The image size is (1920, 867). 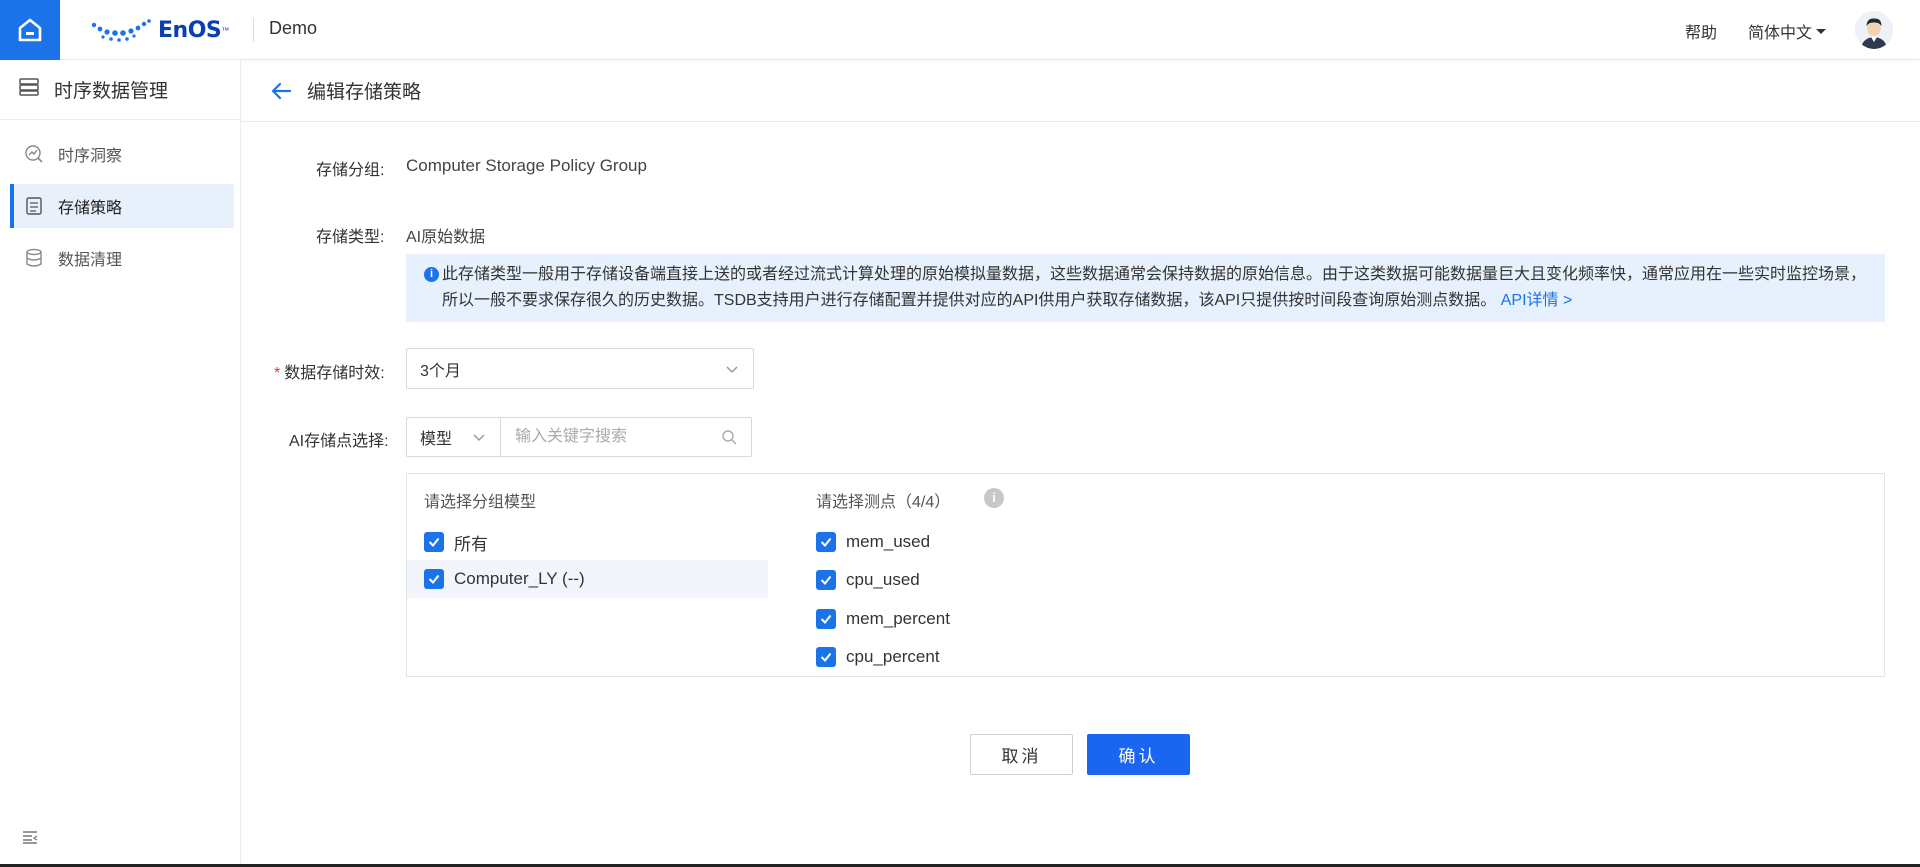 What do you see at coordinates (29, 90) in the screenshot?
I see `server-stack-icon` at bounding box center [29, 90].